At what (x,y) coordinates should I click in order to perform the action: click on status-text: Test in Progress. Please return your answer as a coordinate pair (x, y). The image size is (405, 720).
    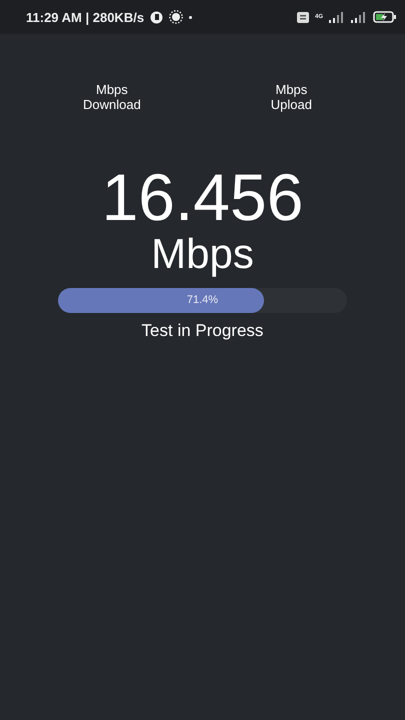
    Looking at the image, I should click on (203, 331).